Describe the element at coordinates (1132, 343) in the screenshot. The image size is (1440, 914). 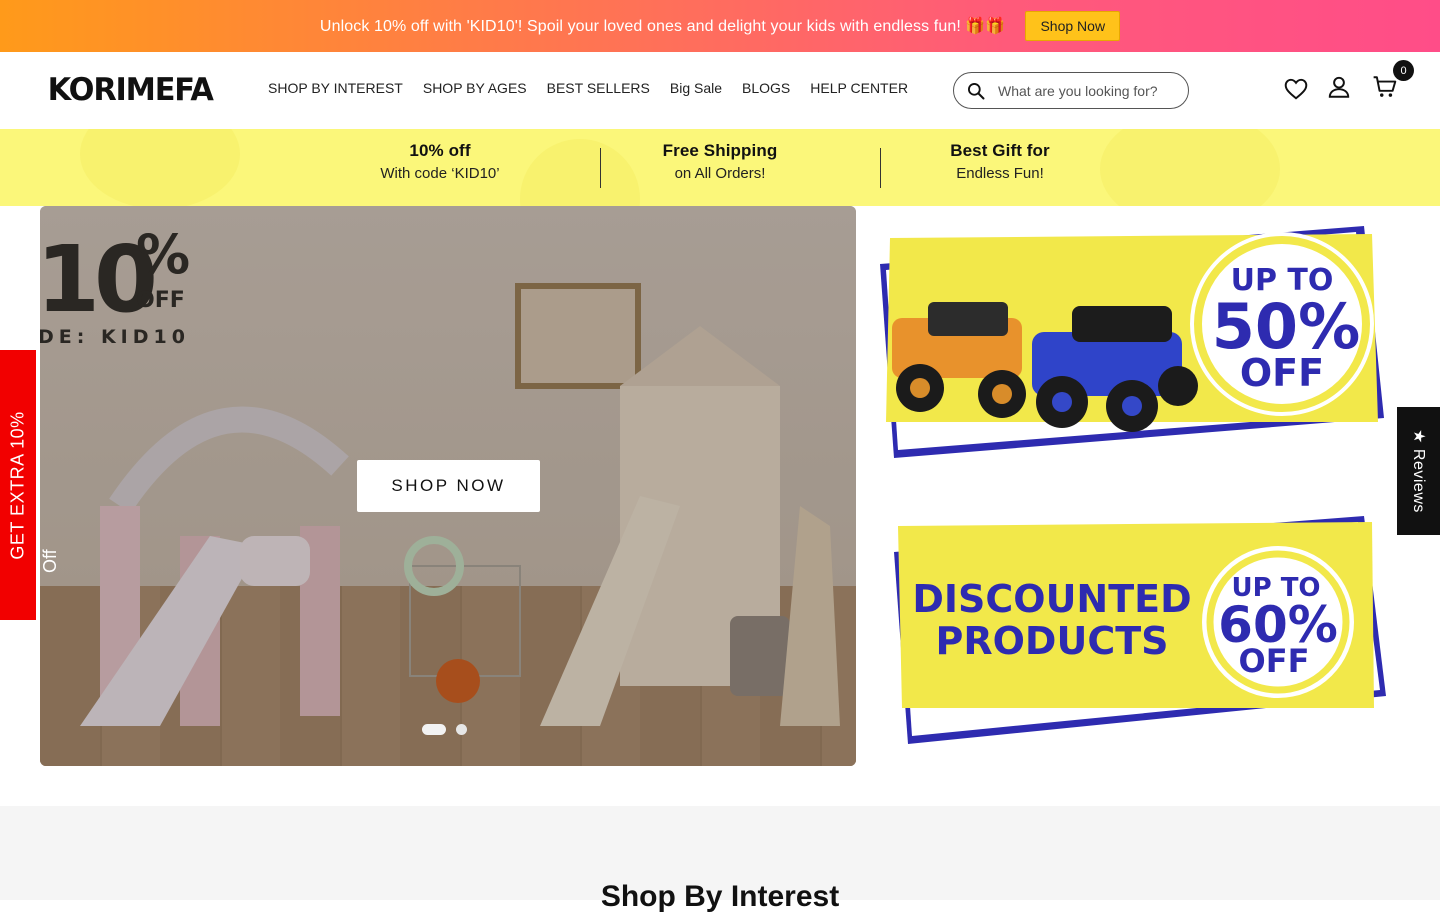
I see `promo-banner-50-off: UP TO 50% OFF` at that location.